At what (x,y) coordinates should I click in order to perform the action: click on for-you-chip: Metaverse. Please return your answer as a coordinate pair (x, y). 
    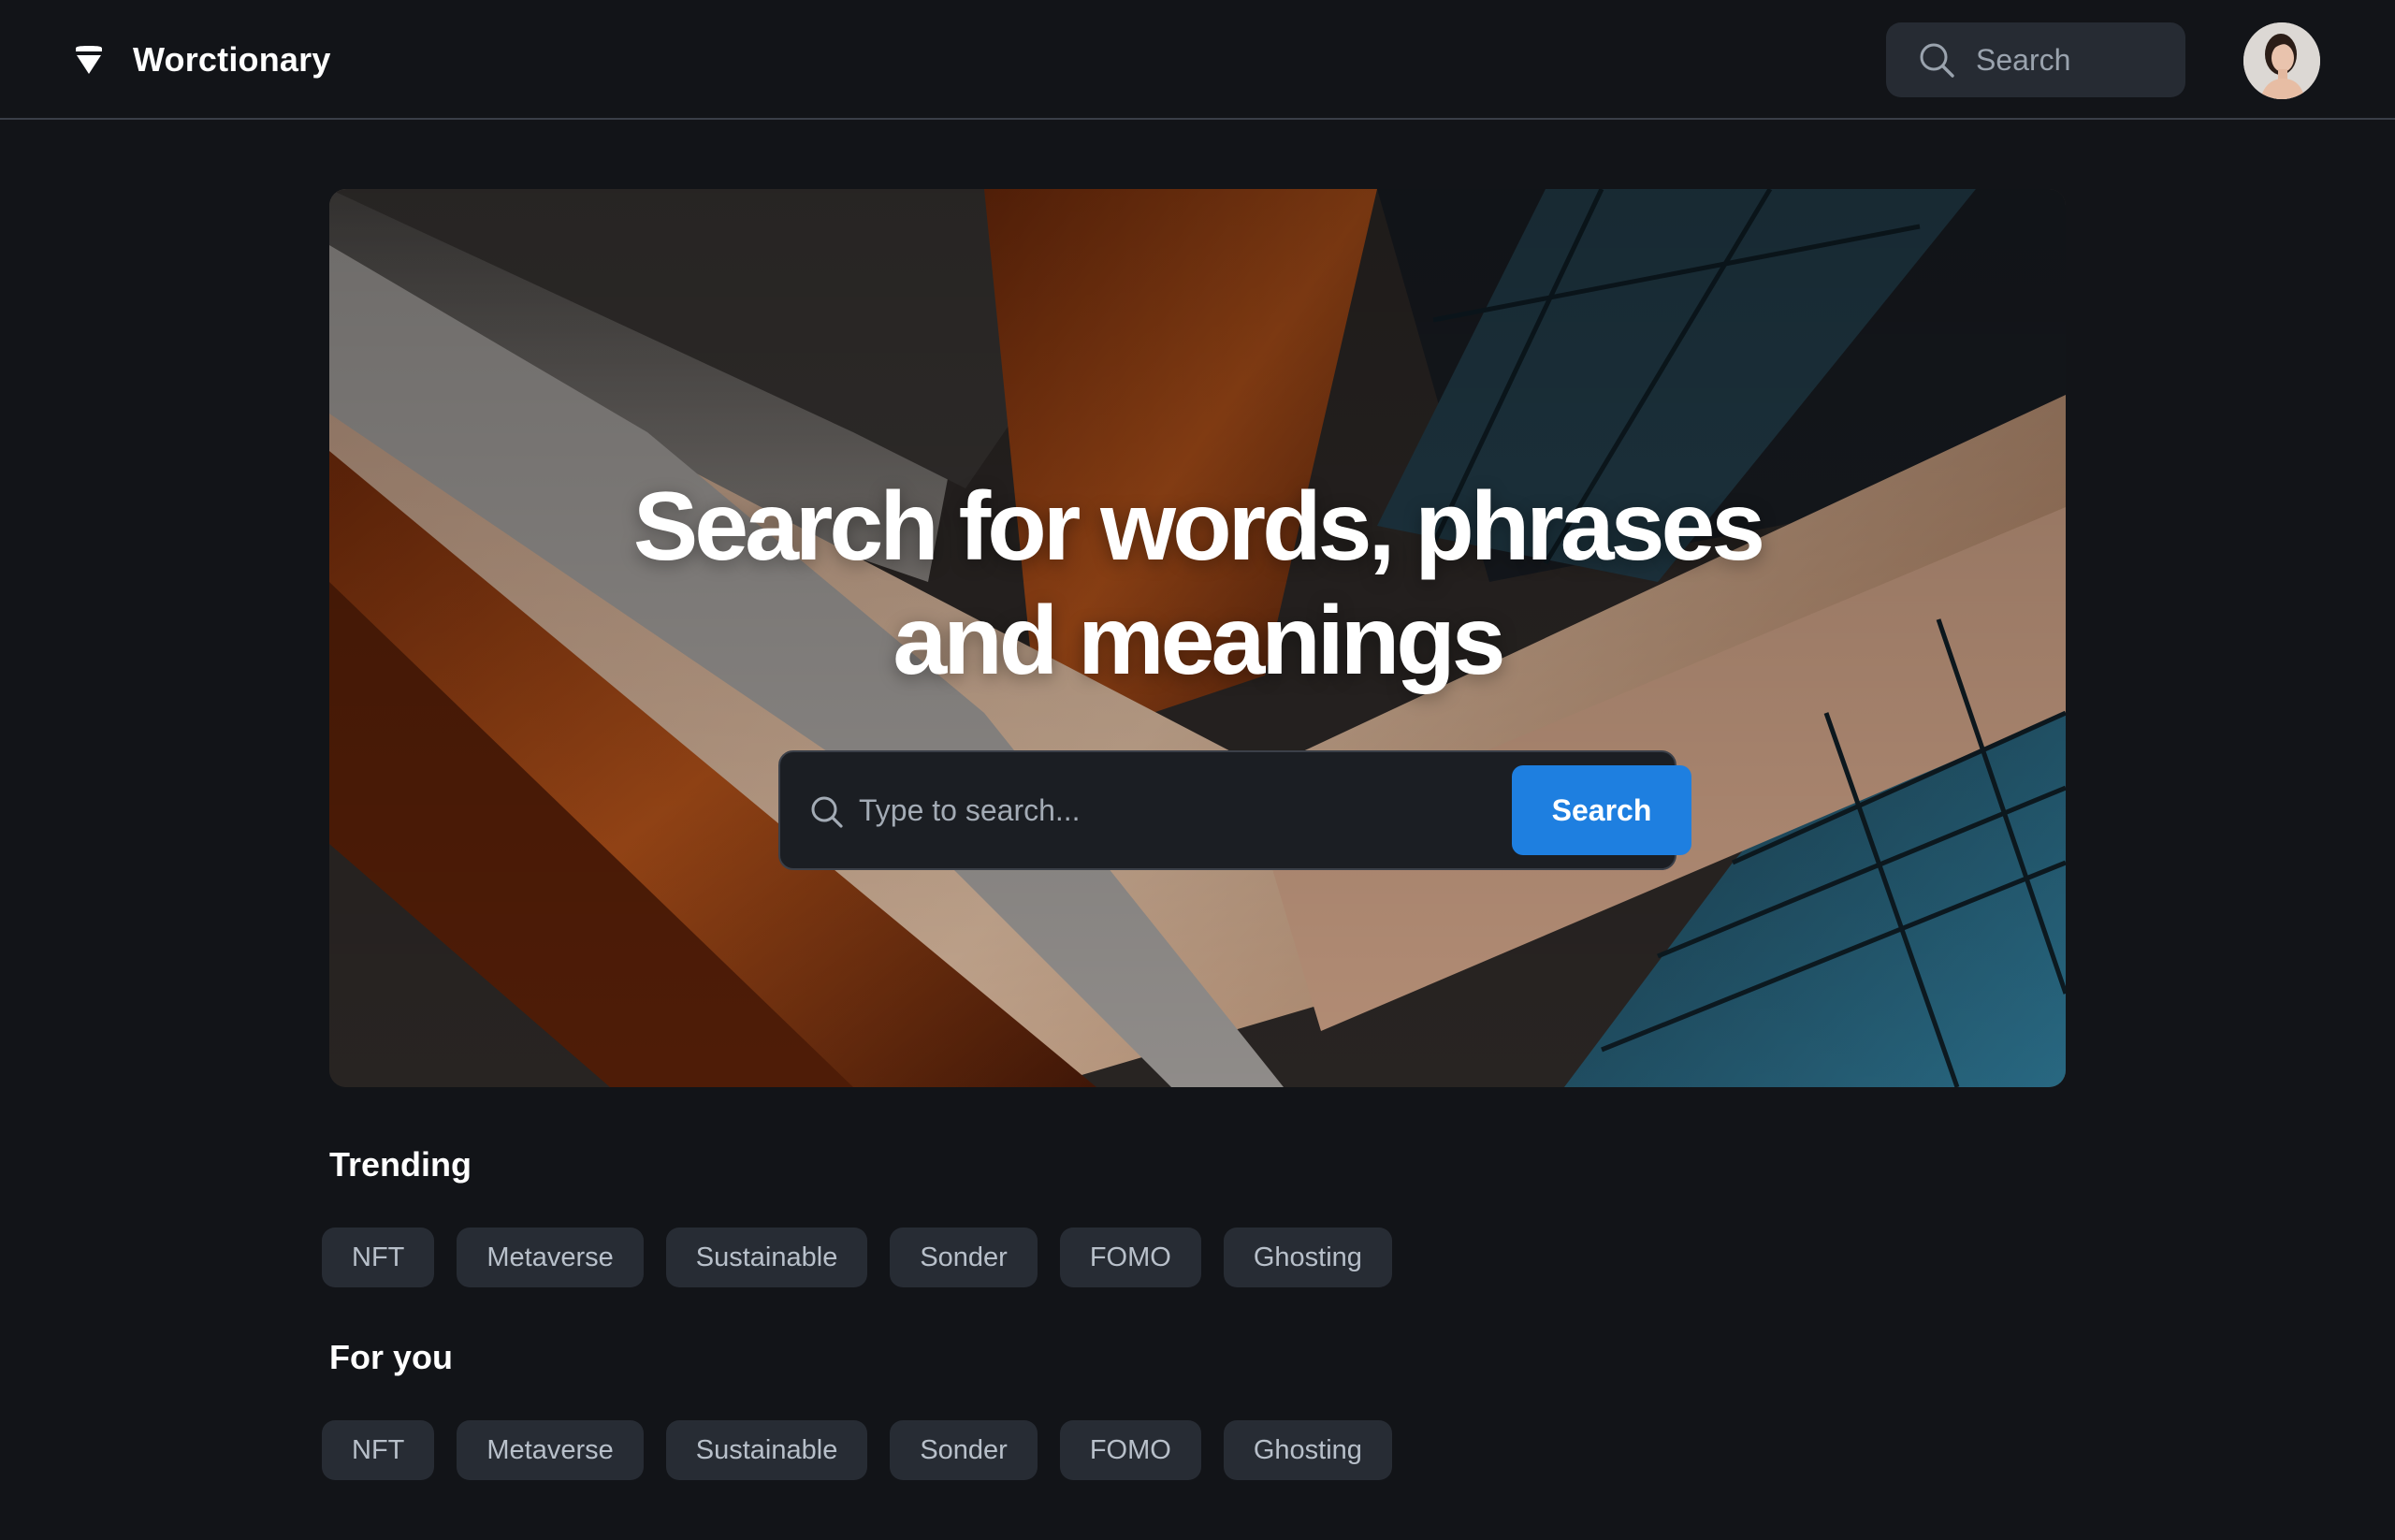
    Looking at the image, I should click on (550, 1450).